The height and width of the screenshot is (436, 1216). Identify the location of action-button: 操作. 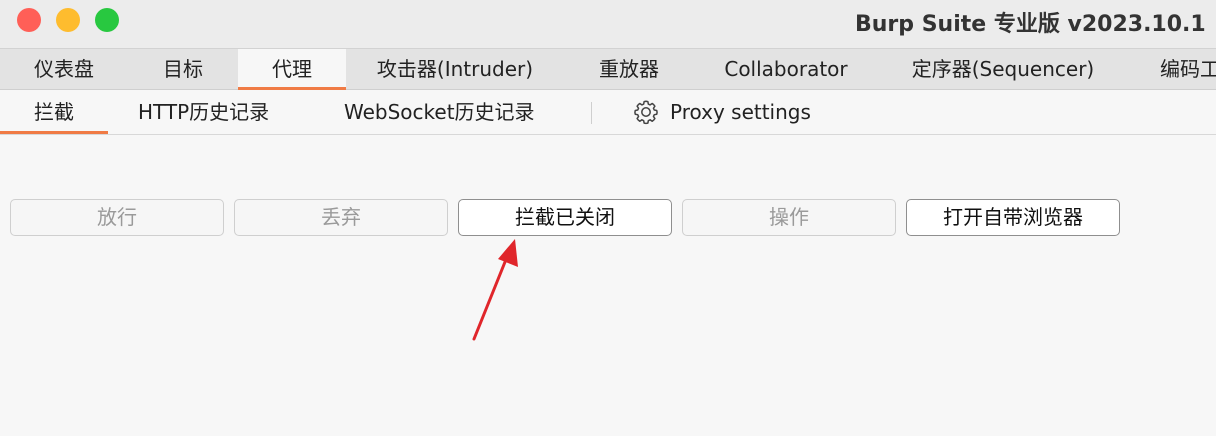
(789, 217).